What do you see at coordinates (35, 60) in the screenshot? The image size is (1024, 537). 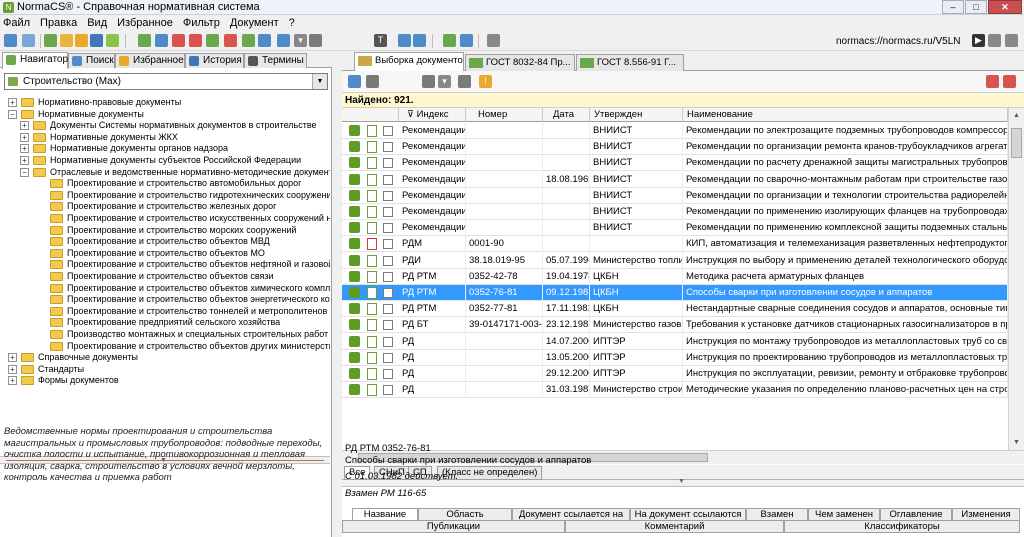 I see `tab-navigator: Навигатор` at bounding box center [35, 60].